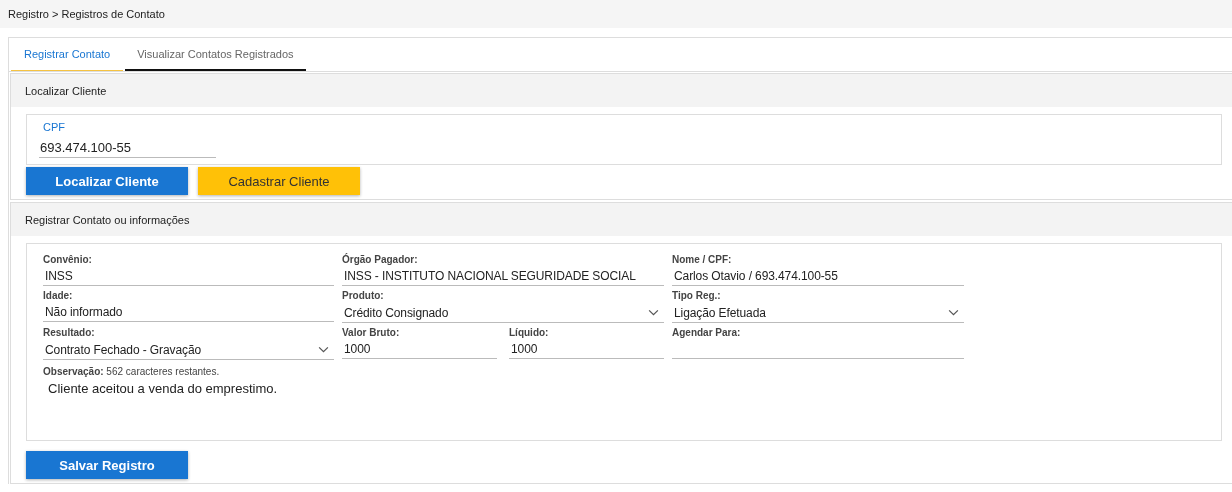  What do you see at coordinates (363, 296) in the screenshot?
I see `field-label: Produto:` at bounding box center [363, 296].